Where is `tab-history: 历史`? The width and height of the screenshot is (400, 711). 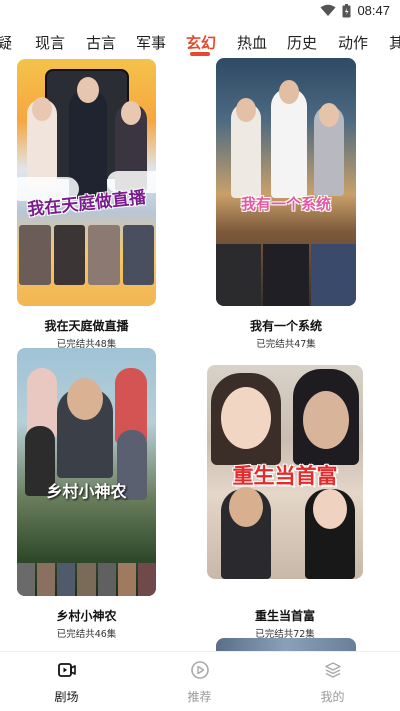
tab-history: 历史 is located at coordinates (302, 42).